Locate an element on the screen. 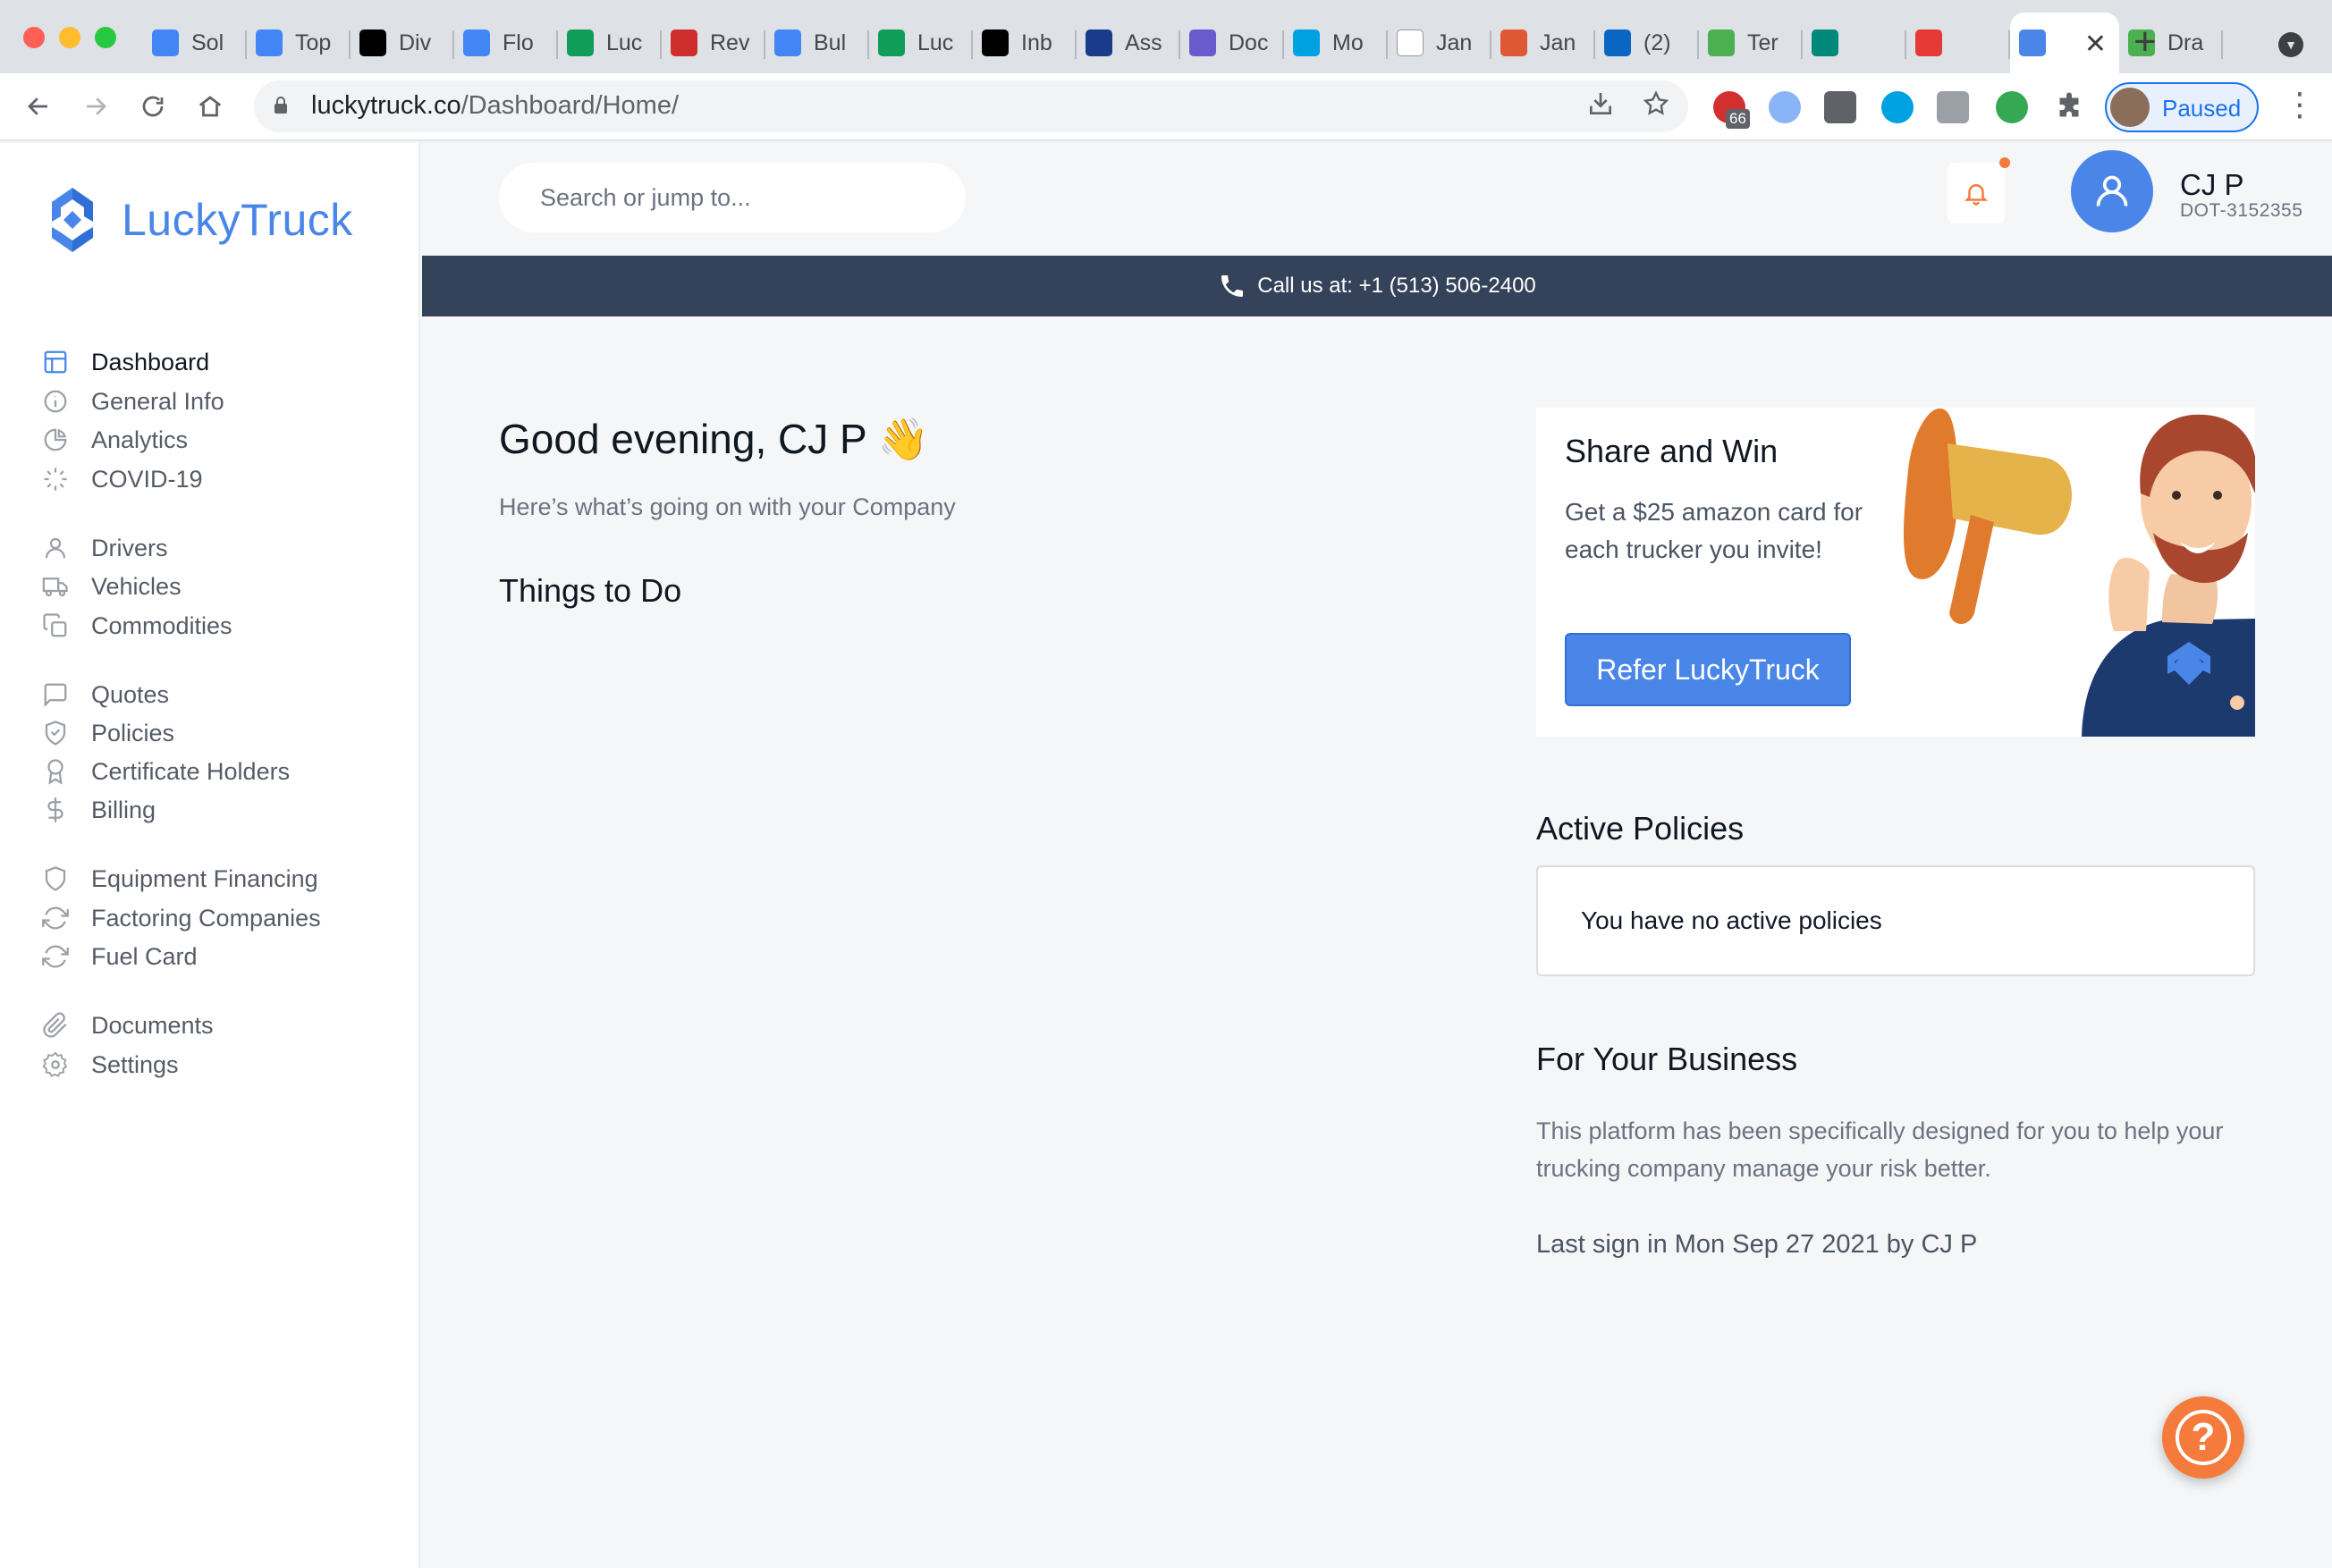  browser-tab: Mo is located at coordinates (1336, 43).